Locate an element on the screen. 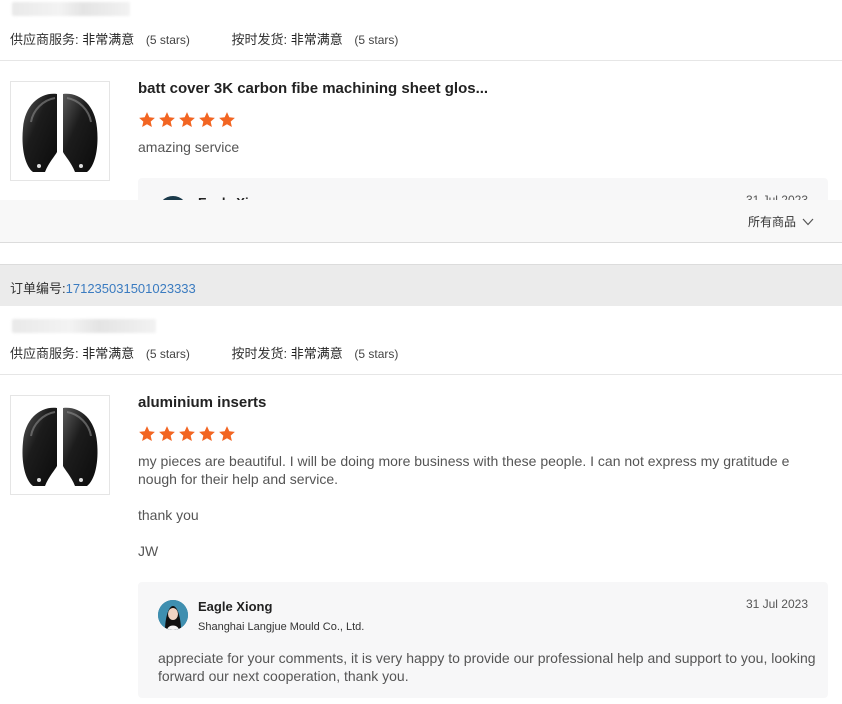 This screenshot has width=842, height=704. review-paragraph: amazing service is located at coordinates (189, 147).